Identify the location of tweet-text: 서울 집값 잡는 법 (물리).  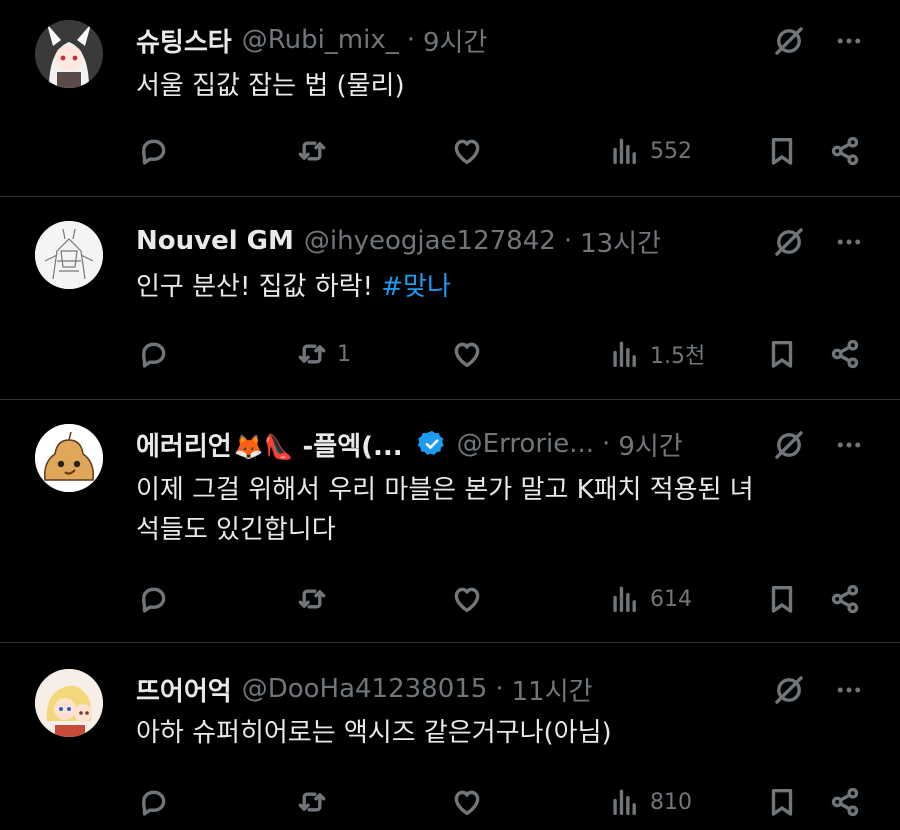
(270, 86).